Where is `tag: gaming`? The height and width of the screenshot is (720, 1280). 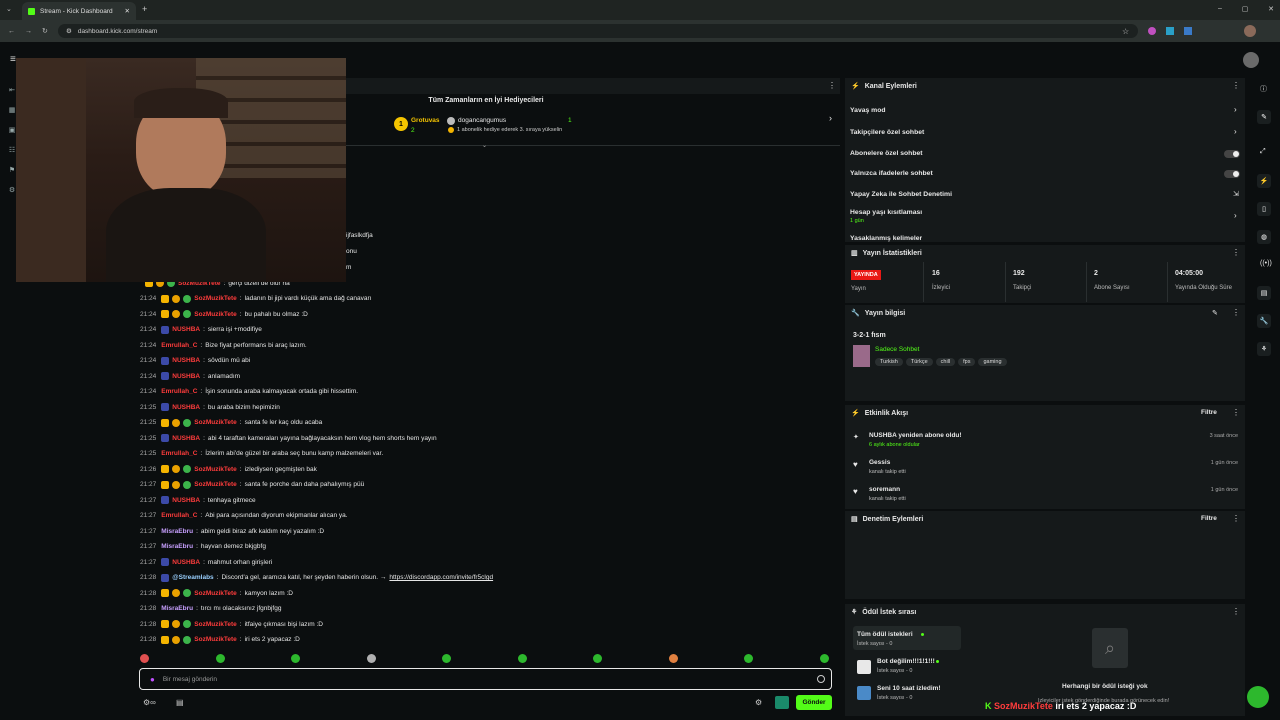
tag: gaming is located at coordinates (992, 362).